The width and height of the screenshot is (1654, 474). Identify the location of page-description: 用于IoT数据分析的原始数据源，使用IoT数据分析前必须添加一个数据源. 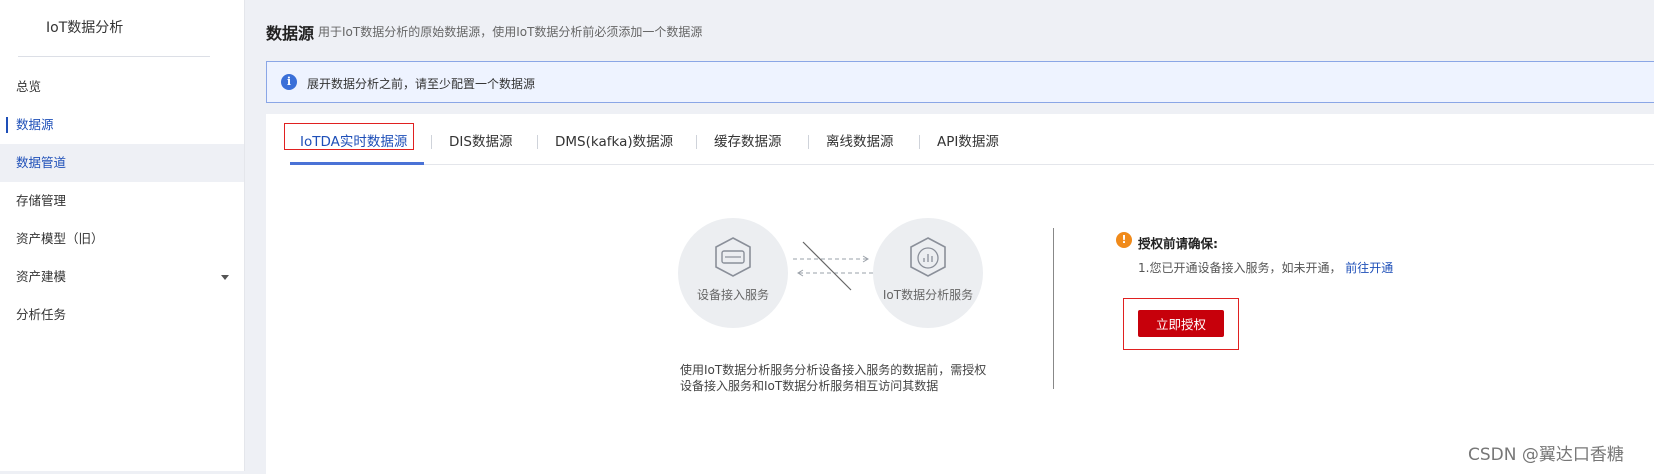
(510, 32).